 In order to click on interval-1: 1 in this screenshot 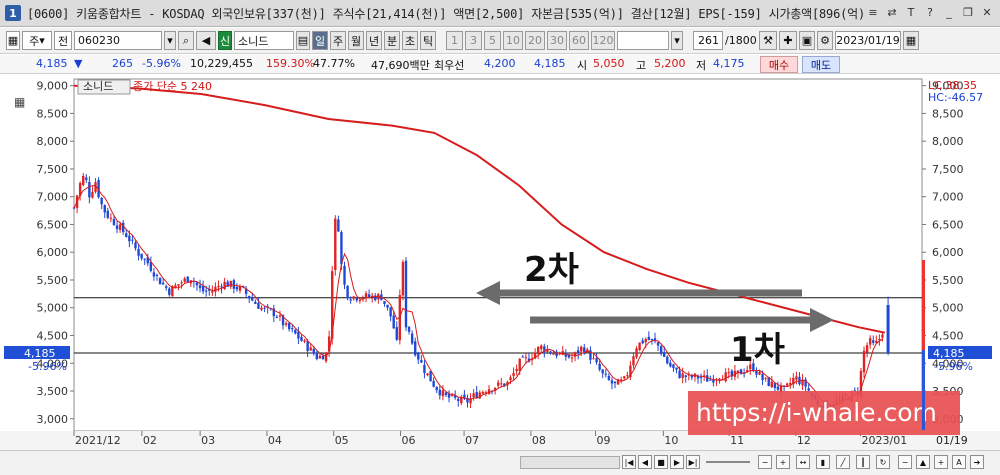, I will do `click(454, 40)`.